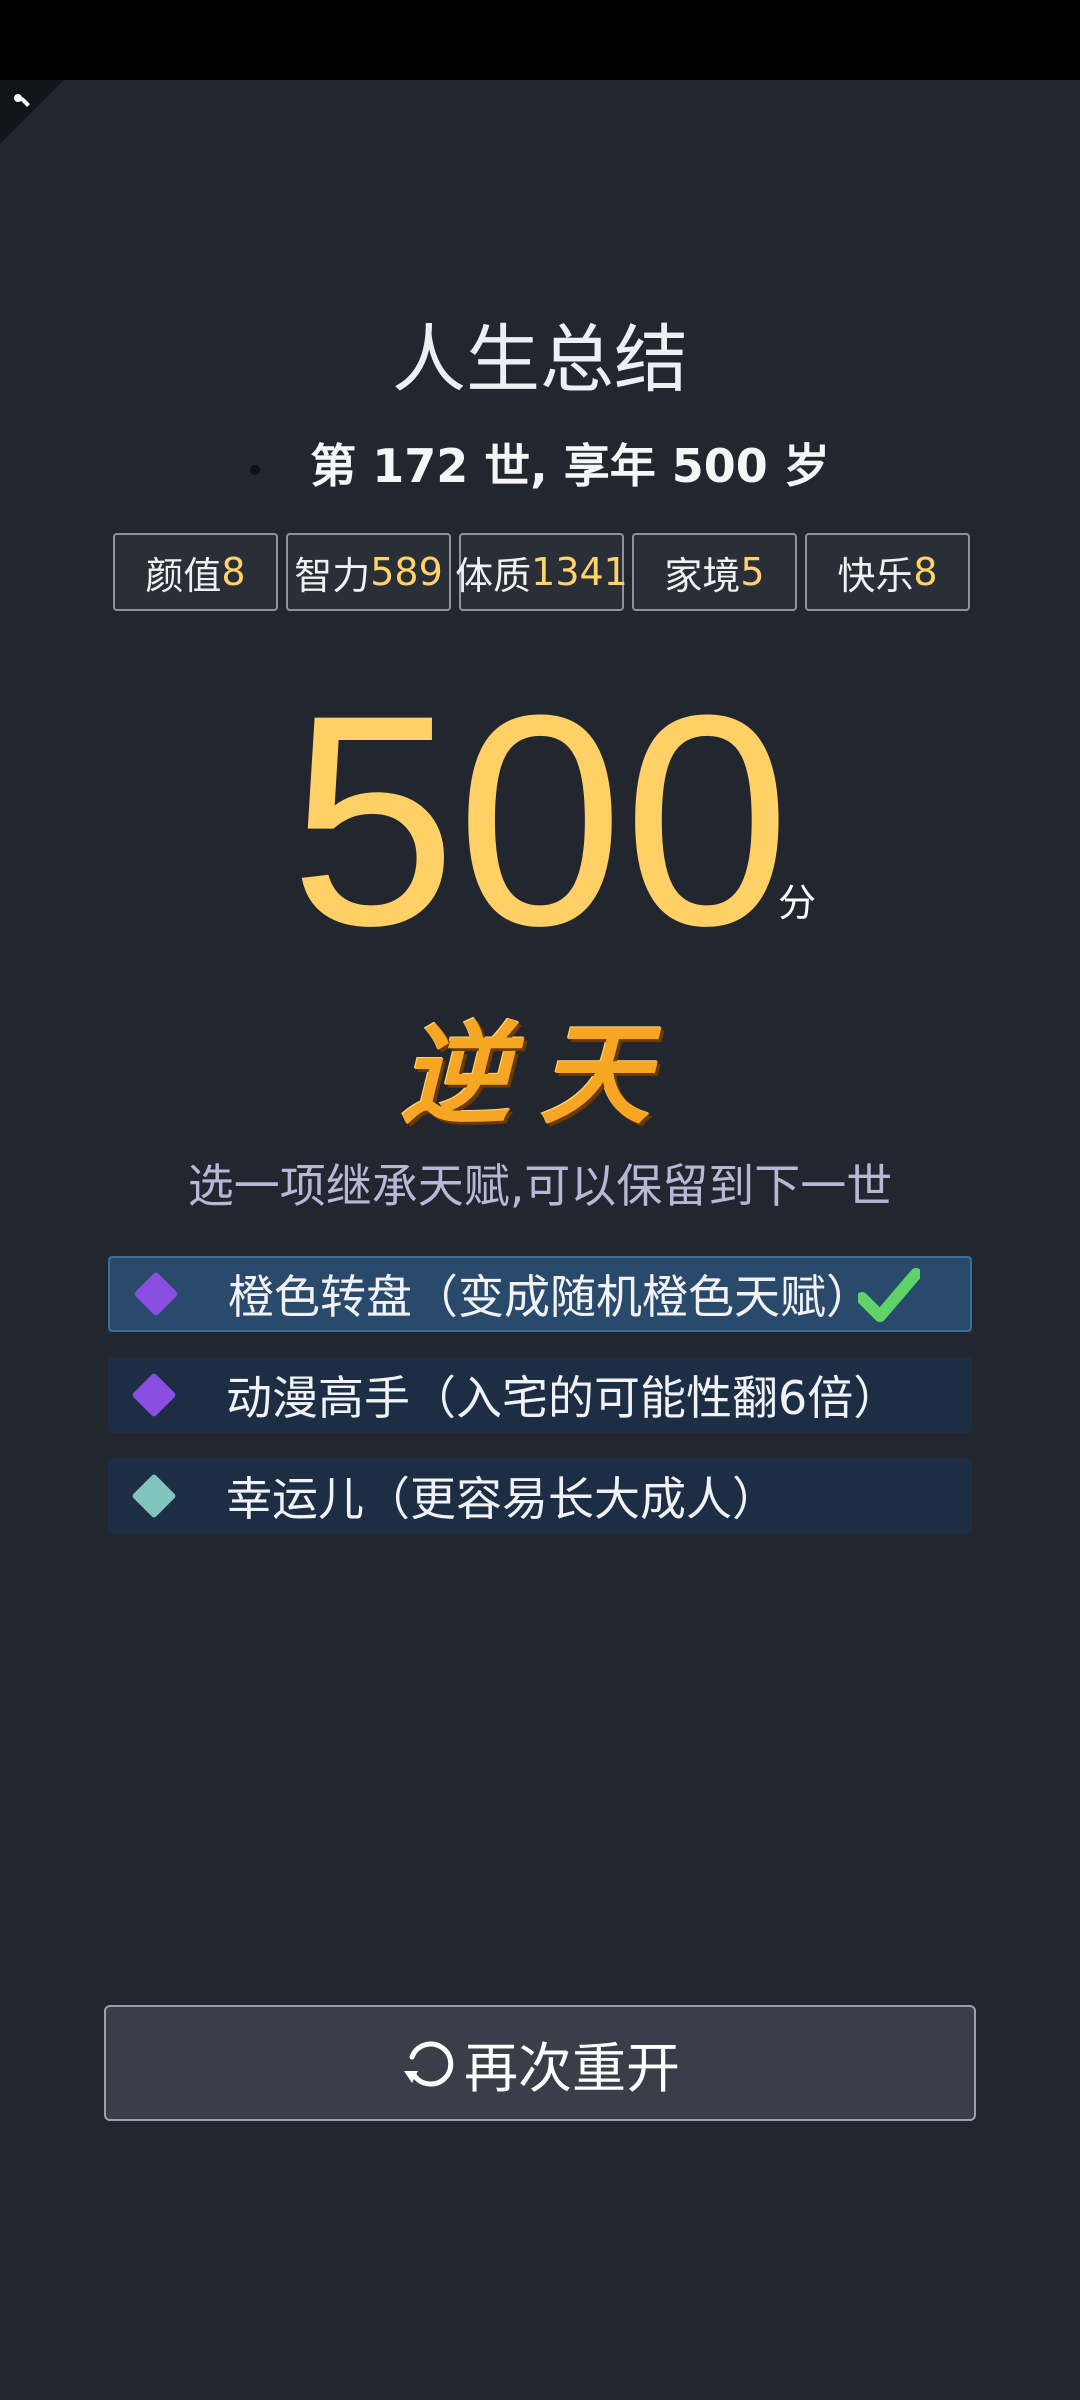 The image size is (1080, 2400). What do you see at coordinates (875, 575) in the screenshot?
I see `stat-label: 快乐` at bounding box center [875, 575].